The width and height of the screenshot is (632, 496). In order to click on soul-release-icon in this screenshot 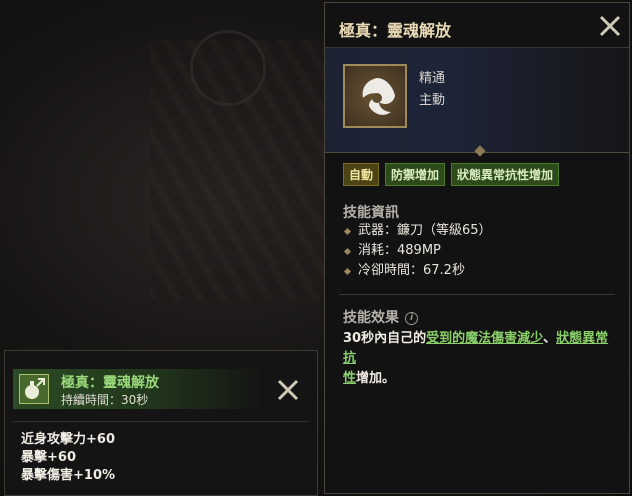, I will do `click(375, 96)`.